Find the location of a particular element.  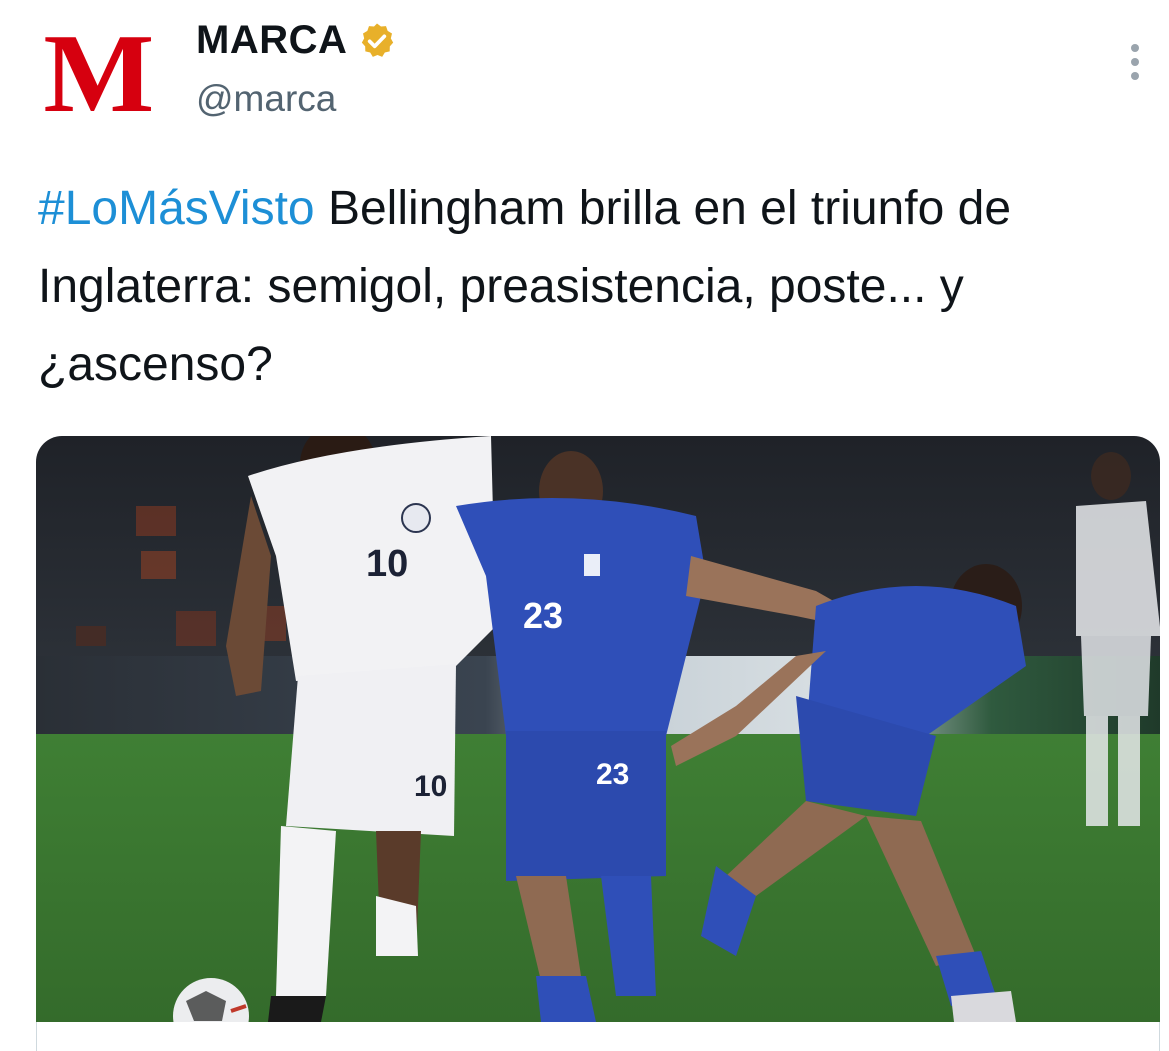

marca-logo: M is located at coordinates (99, 74).